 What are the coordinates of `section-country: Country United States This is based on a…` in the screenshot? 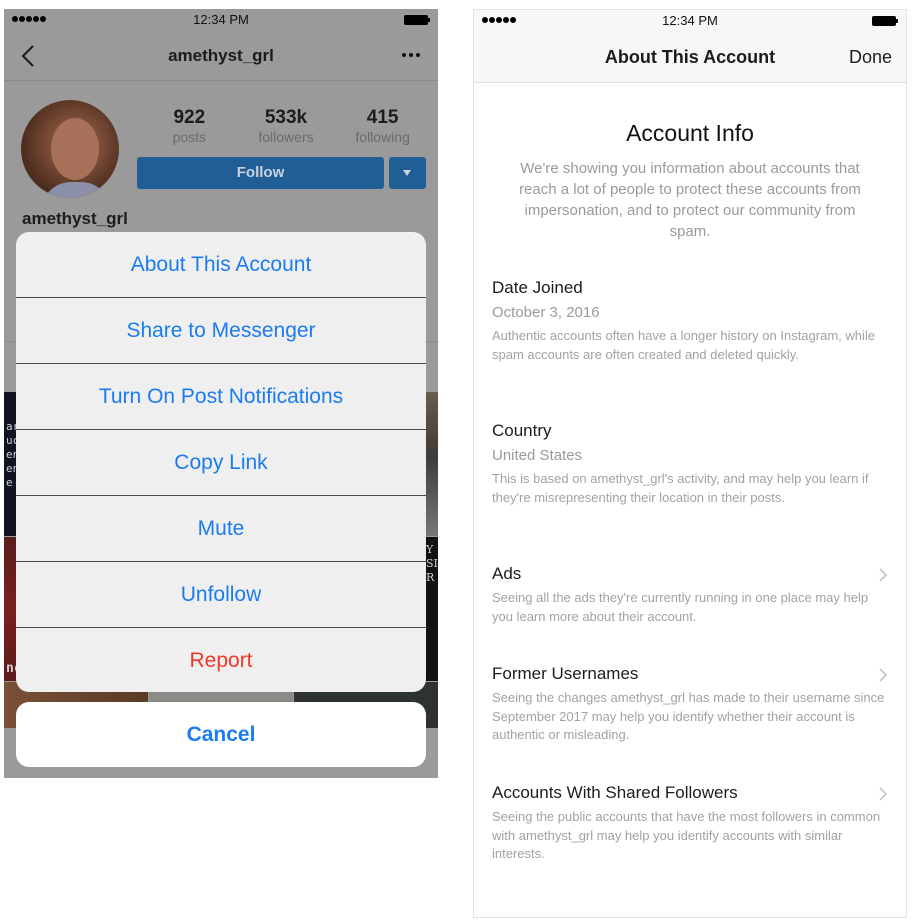 It's located at (690, 463).